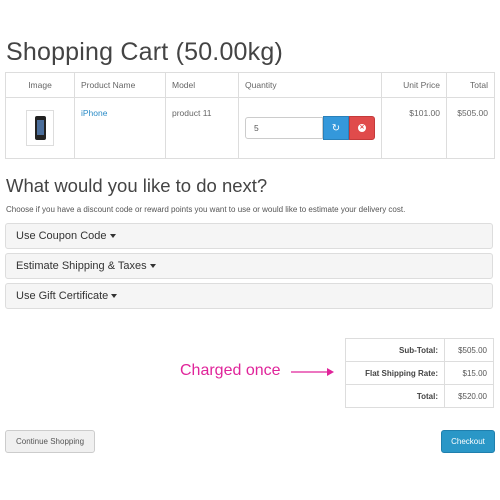  What do you see at coordinates (470, 128) in the screenshot?
I see `item-total-cell: $505.00` at bounding box center [470, 128].